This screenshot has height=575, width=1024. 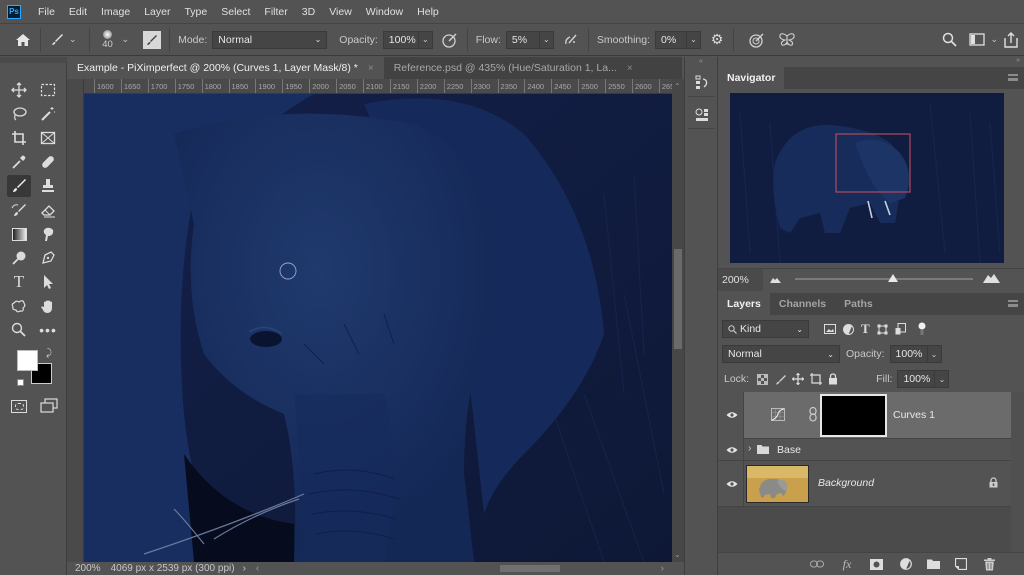 What do you see at coordinates (789, 450) in the screenshot?
I see `layer-name: Base` at bounding box center [789, 450].